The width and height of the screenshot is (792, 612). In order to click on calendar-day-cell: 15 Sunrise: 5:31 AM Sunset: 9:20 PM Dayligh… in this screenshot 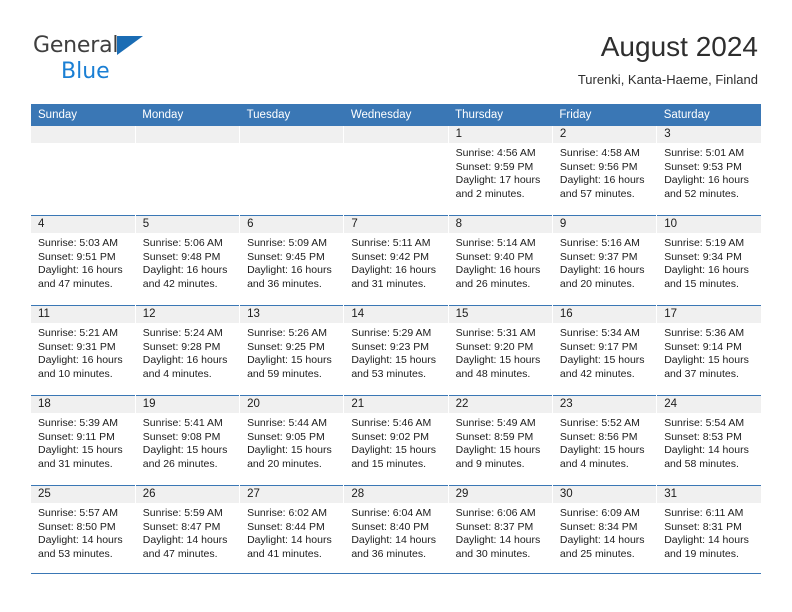, I will do `click(500, 350)`.